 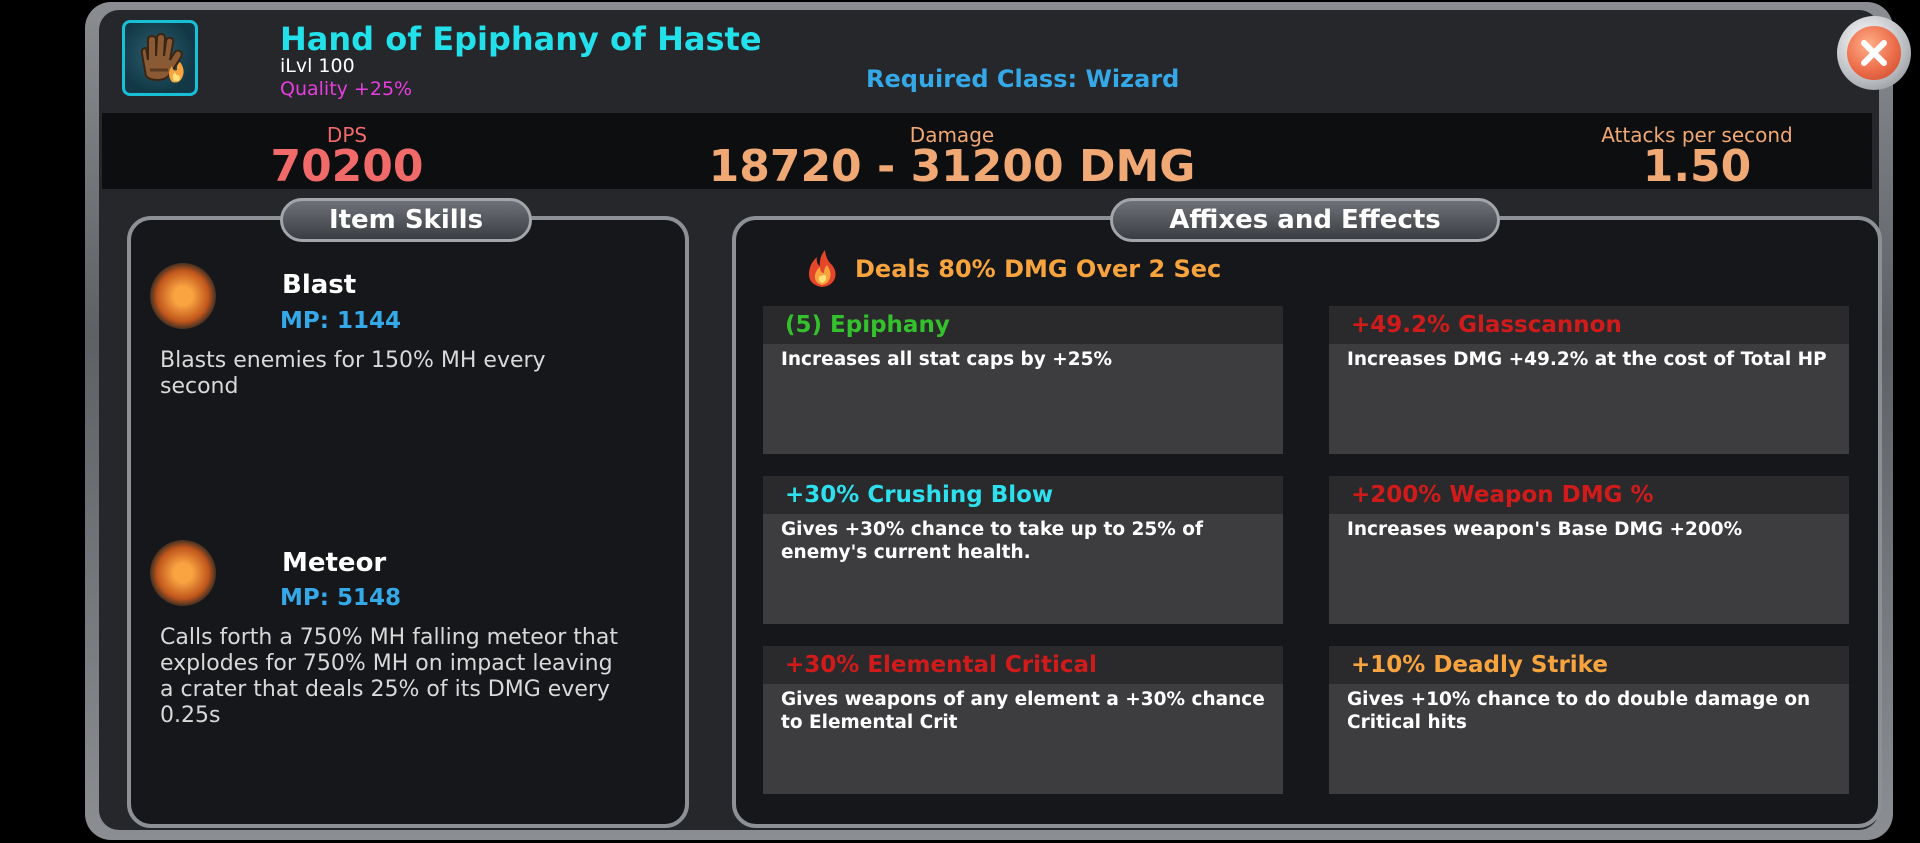 What do you see at coordinates (340, 321) in the screenshot?
I see `skill-mp: MP: 1144` at bounding box center [340, 321].